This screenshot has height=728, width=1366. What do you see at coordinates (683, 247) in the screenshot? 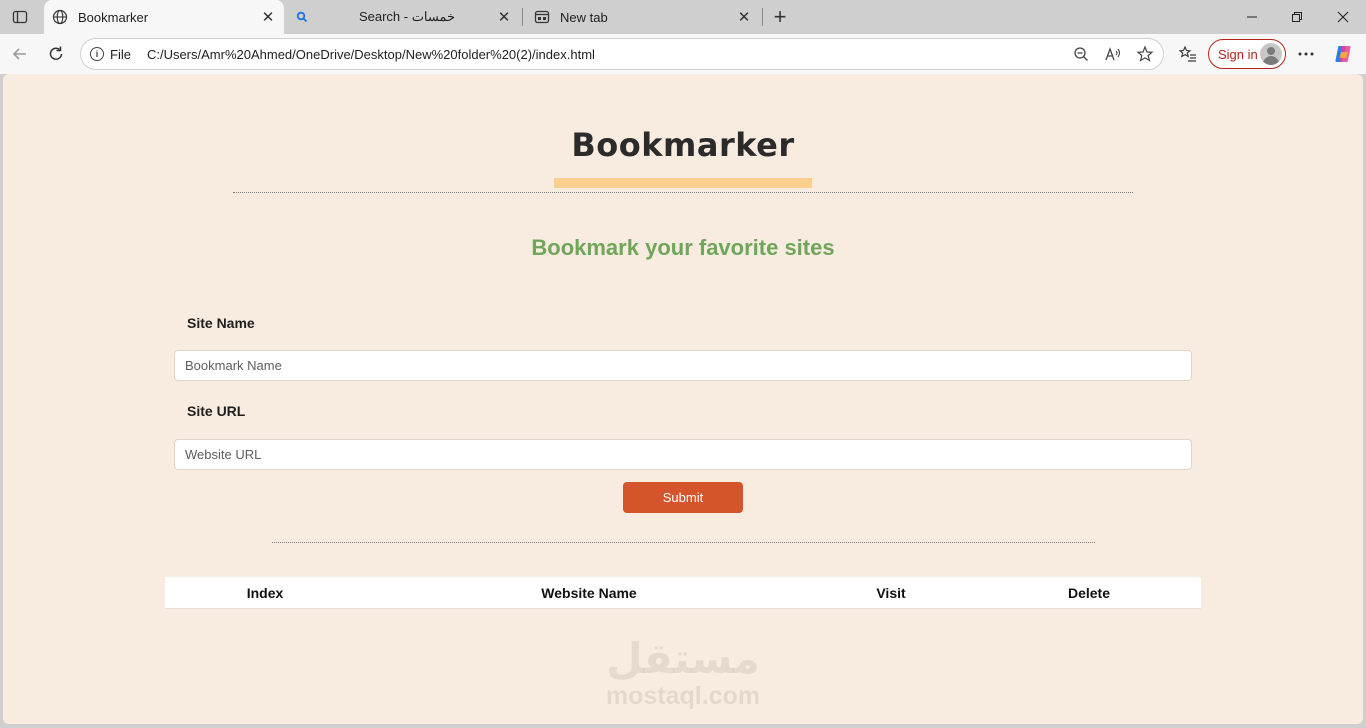
I see `page-subtitle: Bookmark your favorite sites` at bounding box center [683, 247].